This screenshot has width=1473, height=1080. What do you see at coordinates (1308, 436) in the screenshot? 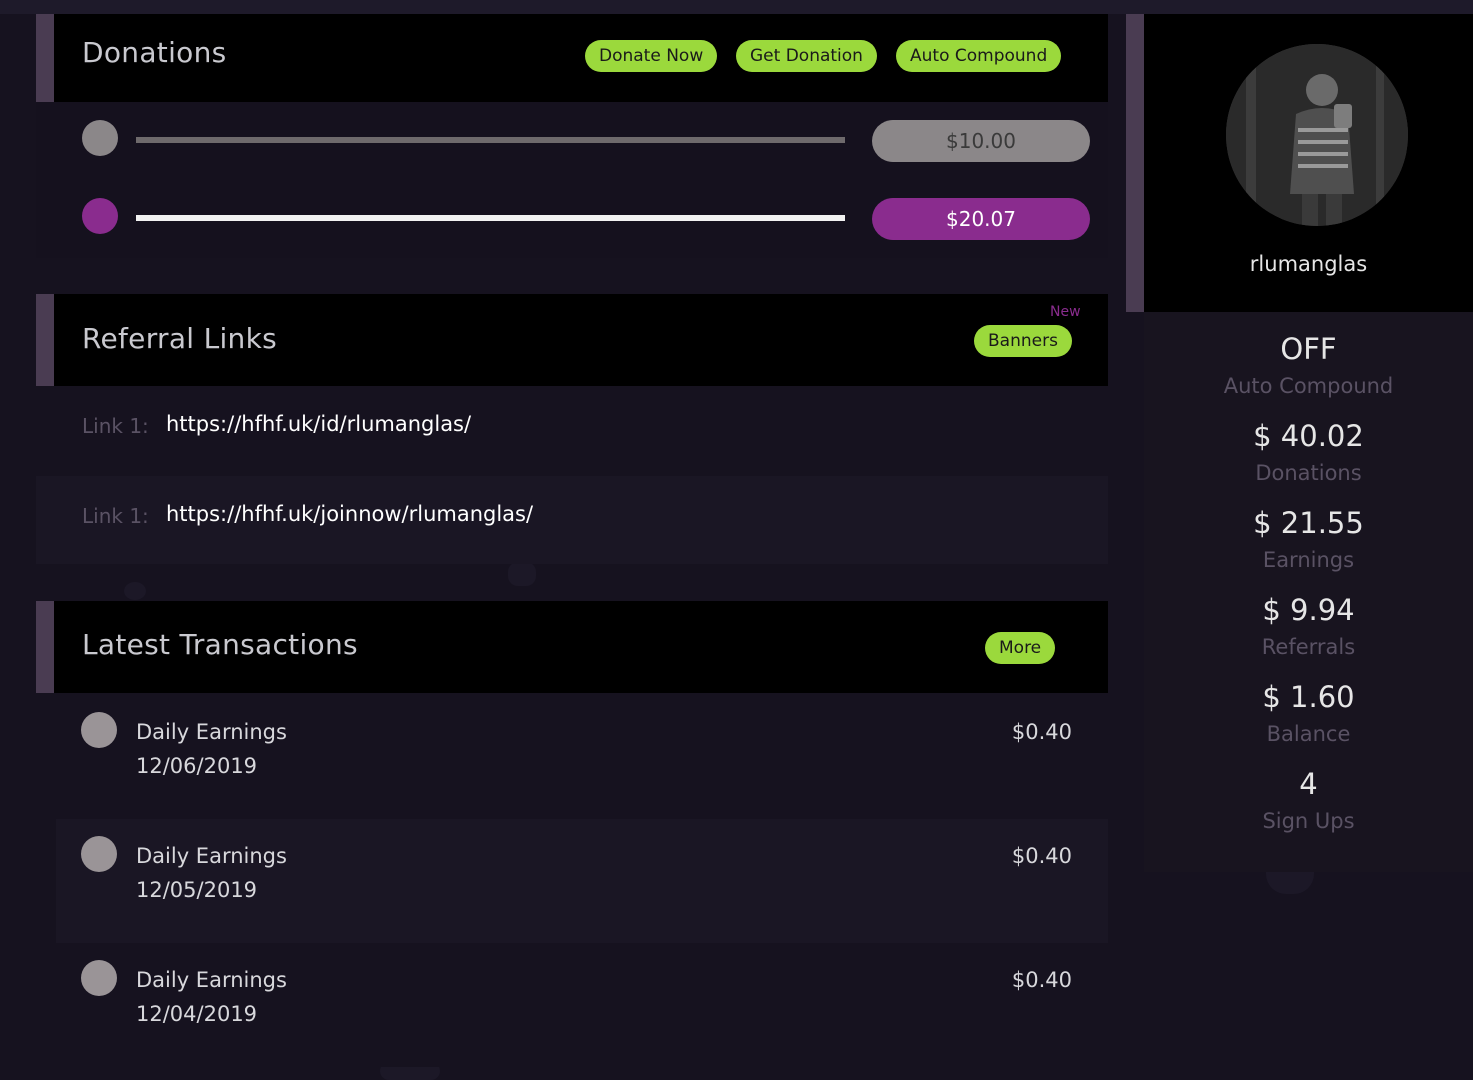
I see `stat-value: $ 40.02` at bounding box center [1308, 436].